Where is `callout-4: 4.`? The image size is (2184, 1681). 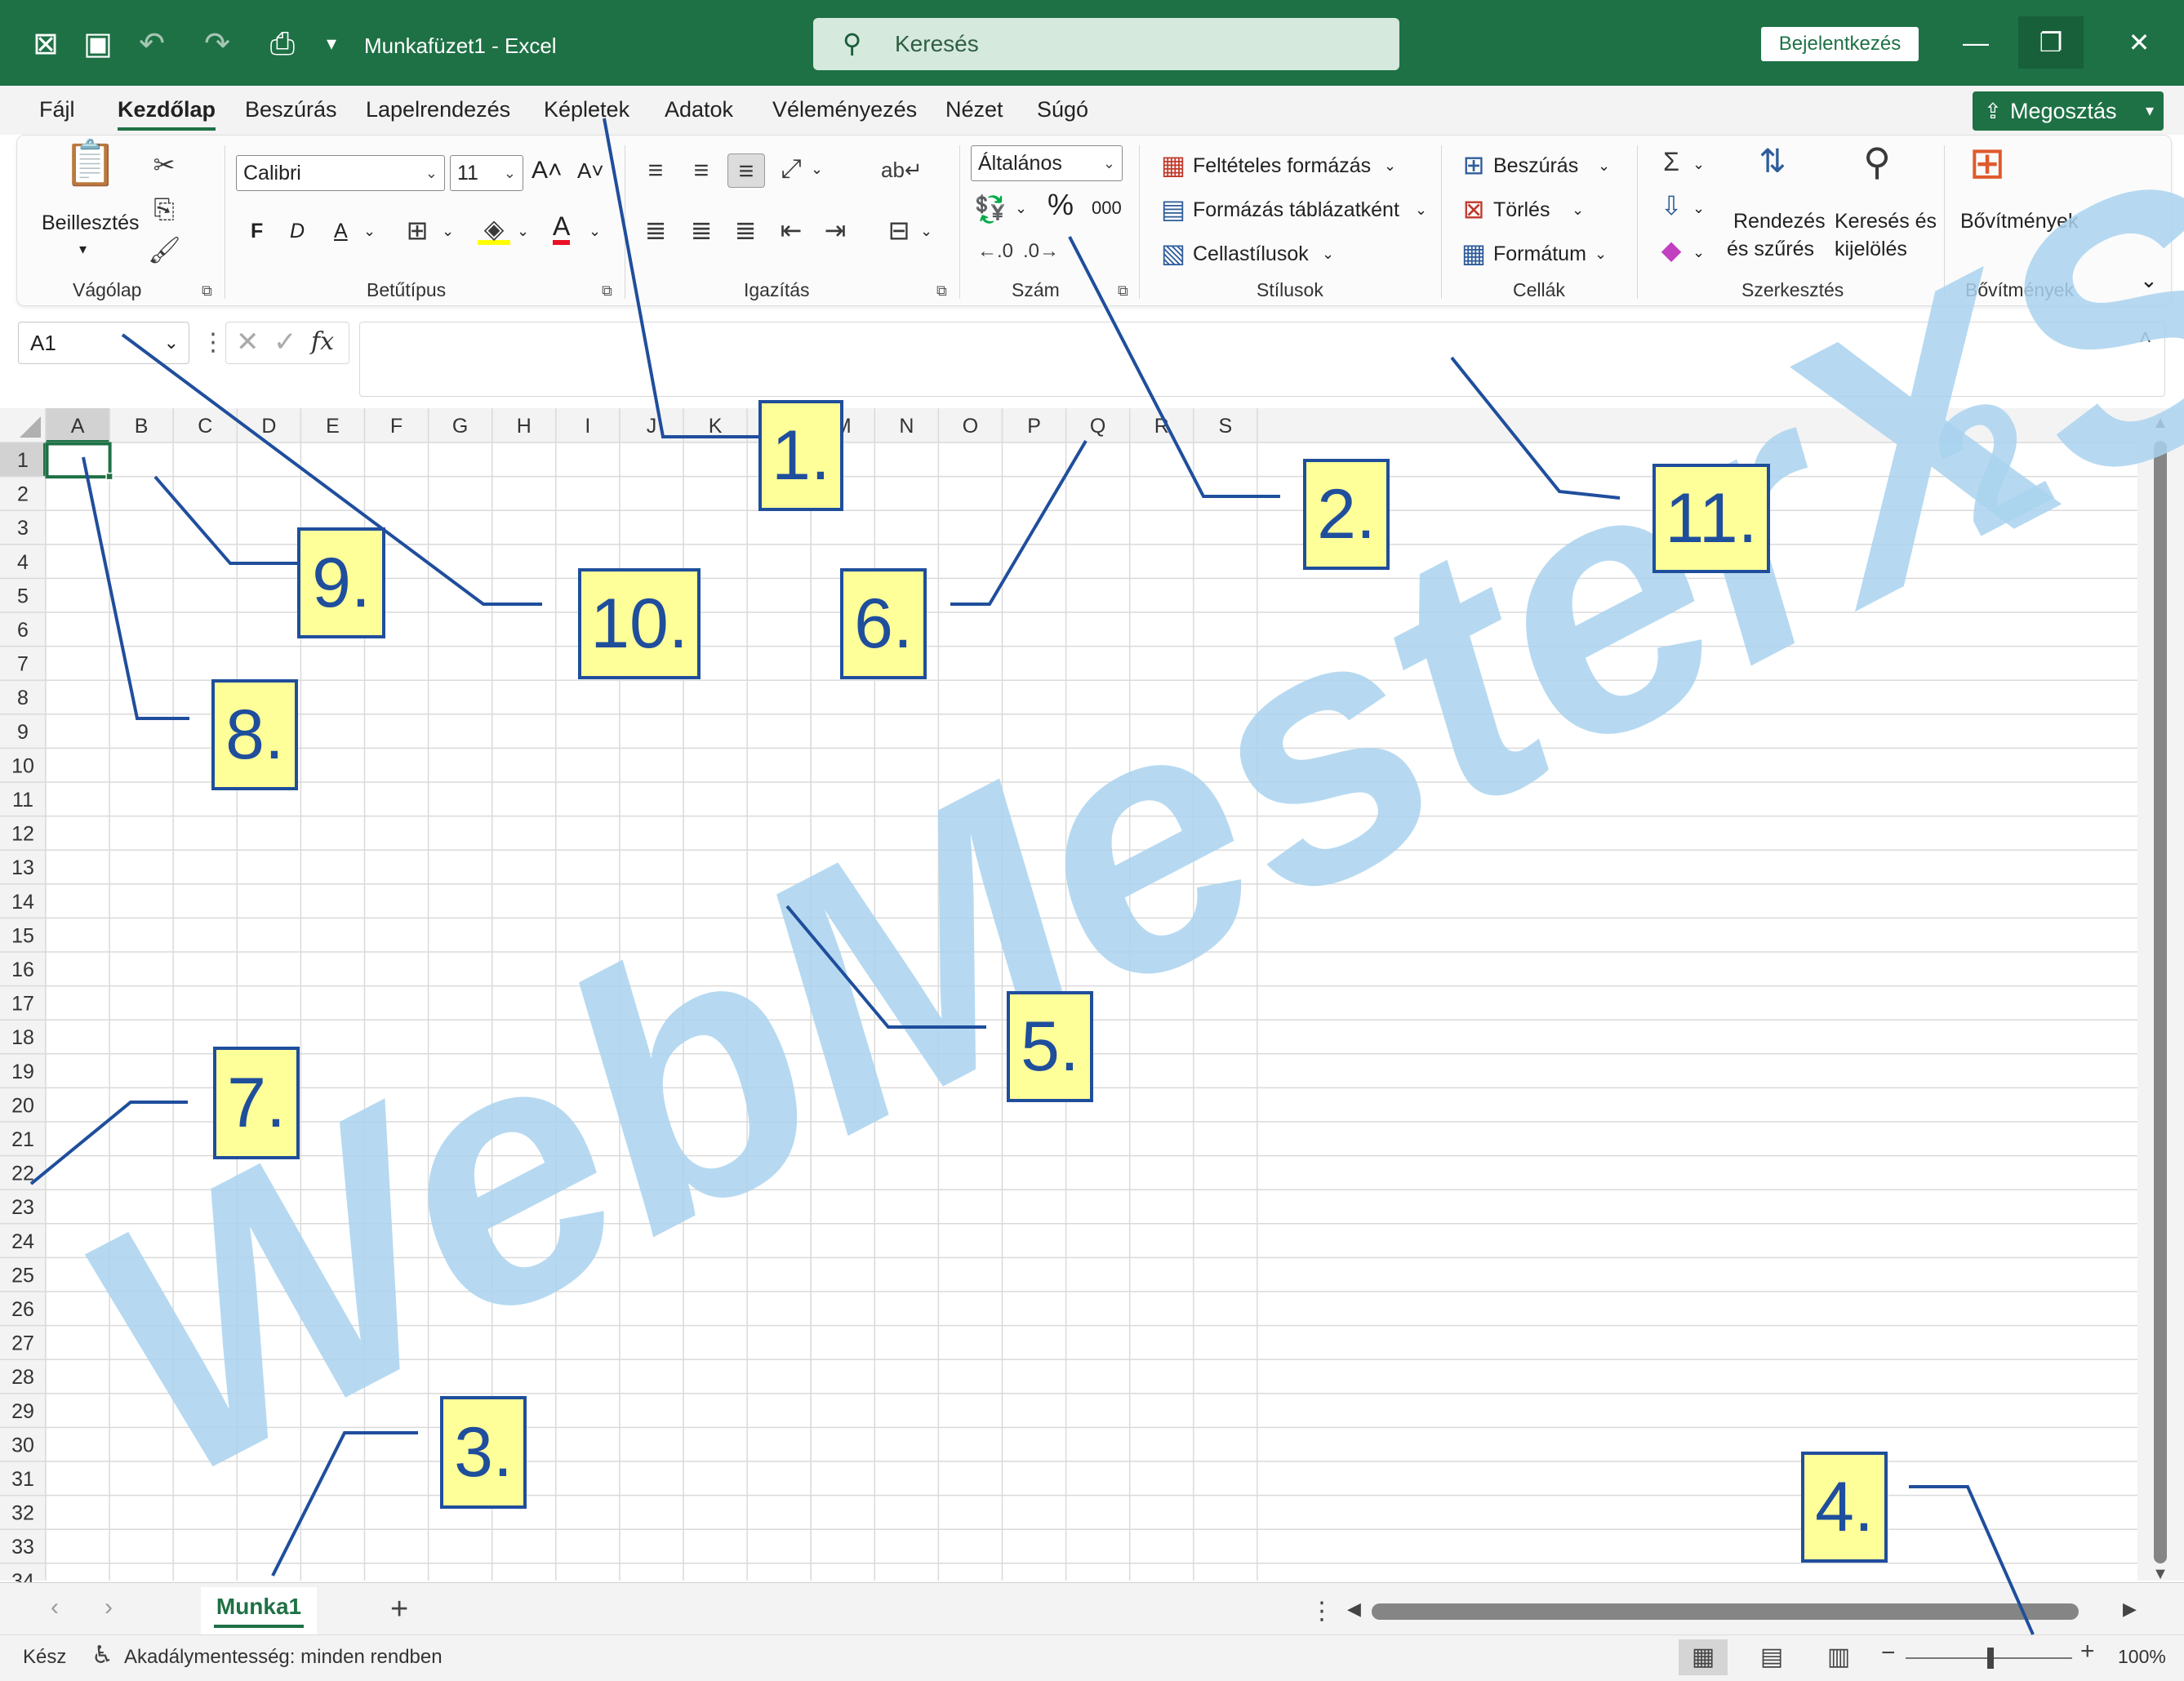 callout-4: 4. is located at coordinates (1845, 1507).